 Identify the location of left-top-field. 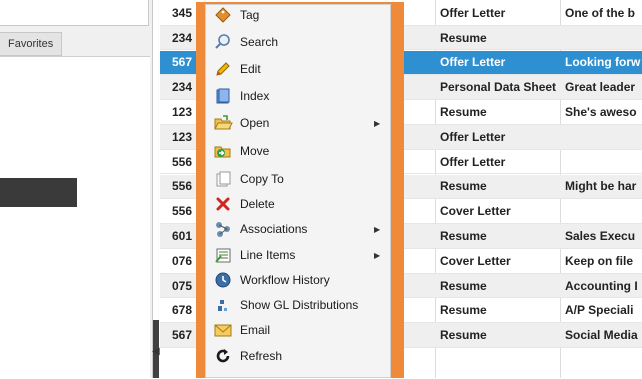
(74, 13).